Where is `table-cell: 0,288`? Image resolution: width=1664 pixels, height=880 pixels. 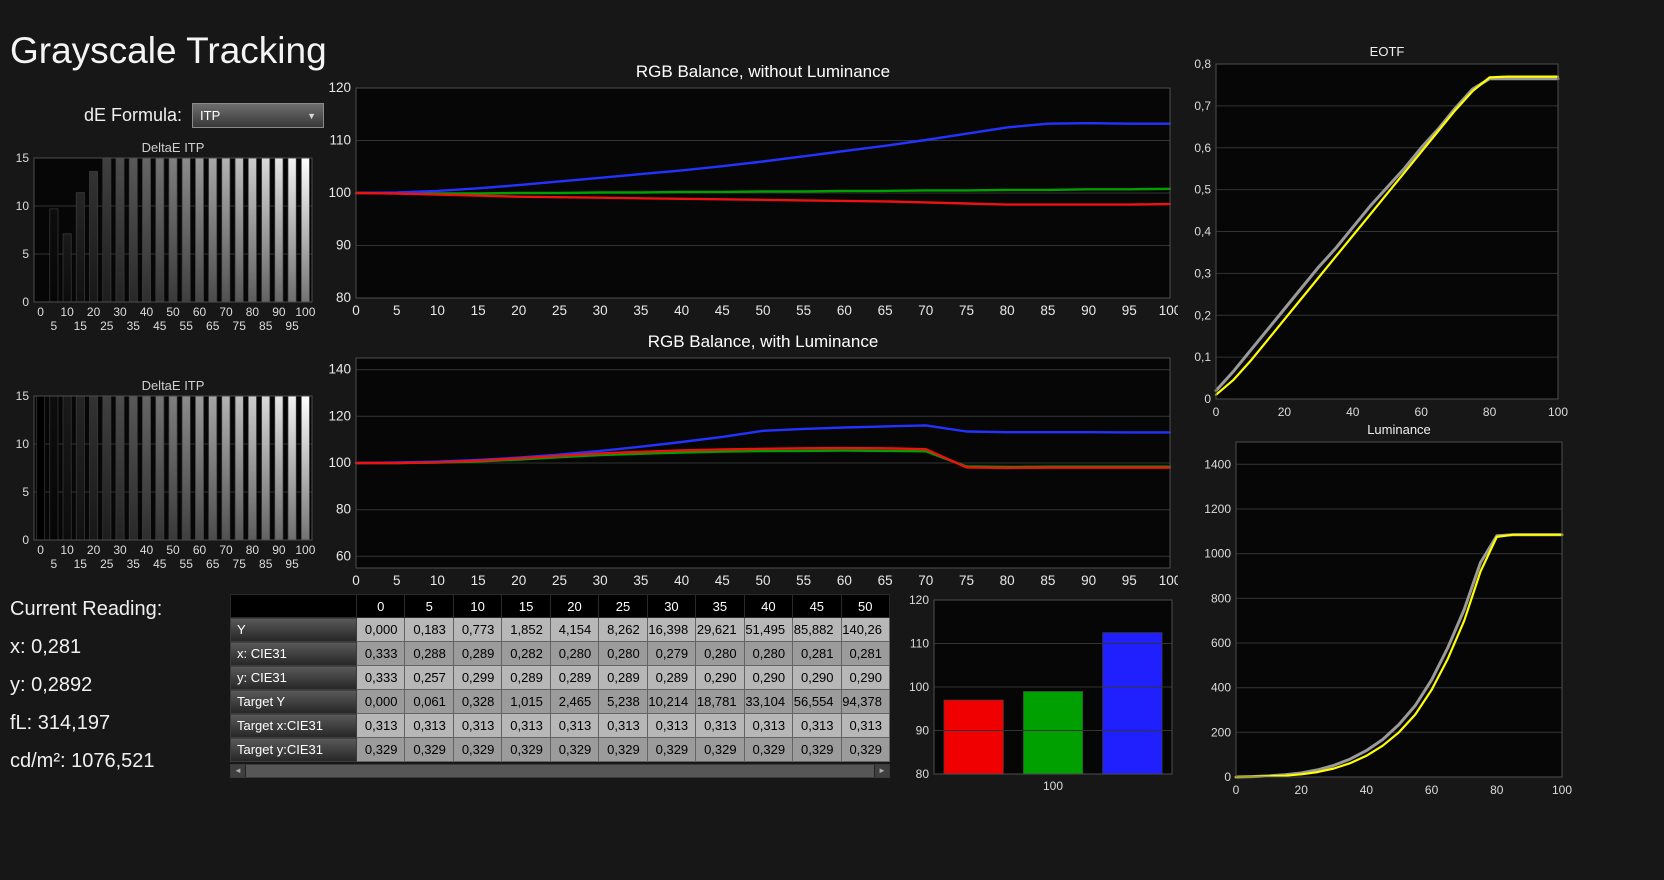
table-cell: 0,288 is located at coordinates (429, 653).